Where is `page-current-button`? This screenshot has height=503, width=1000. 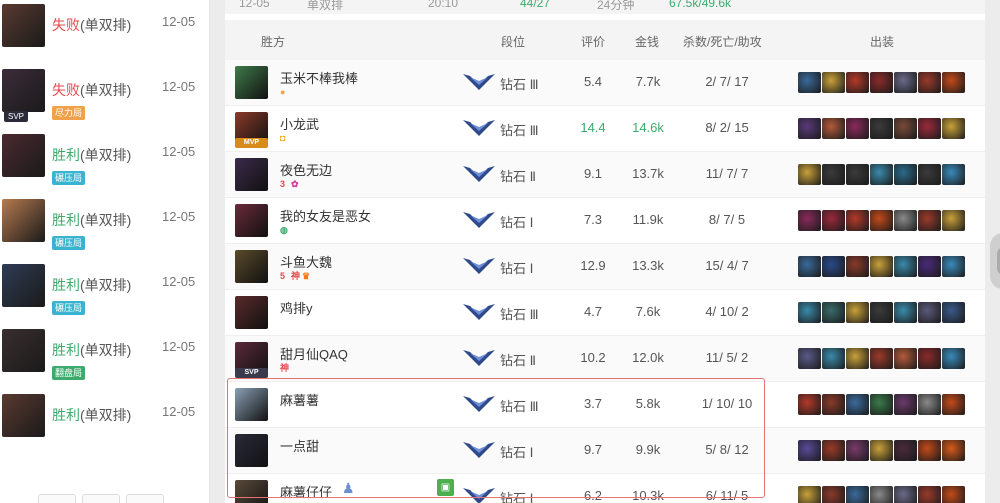
page-current-button is located at coordinates (101, 498).